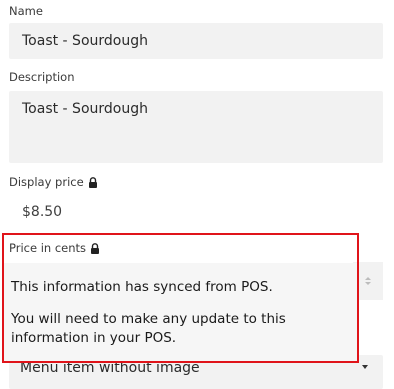 This screenshot has width=394, height=389. What do you see at coordinates (368, 281) in the screenshot?
I see `stepper-arrows-icon` at bounding box center [368, 281].